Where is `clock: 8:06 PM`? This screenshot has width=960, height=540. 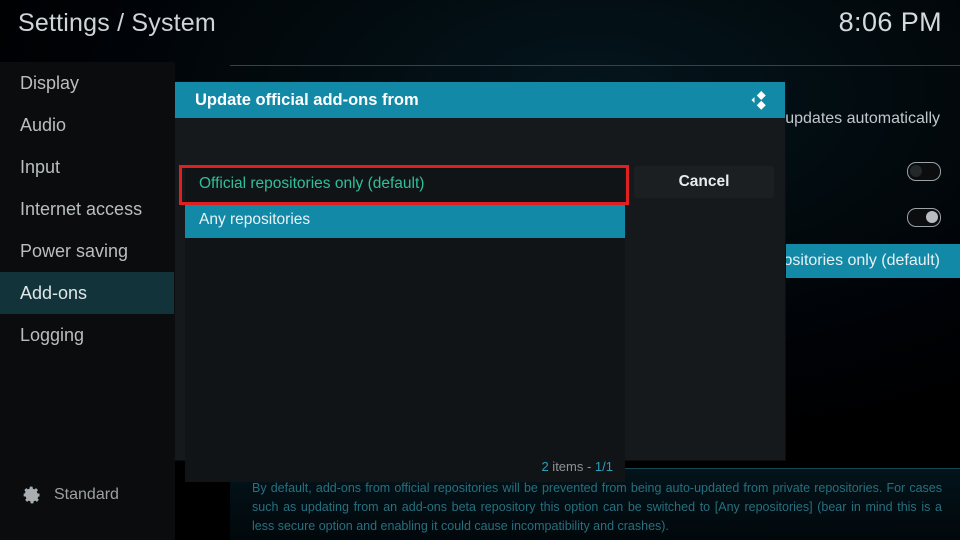
clock: 8:06 PM is located at coordinates (890, 22).